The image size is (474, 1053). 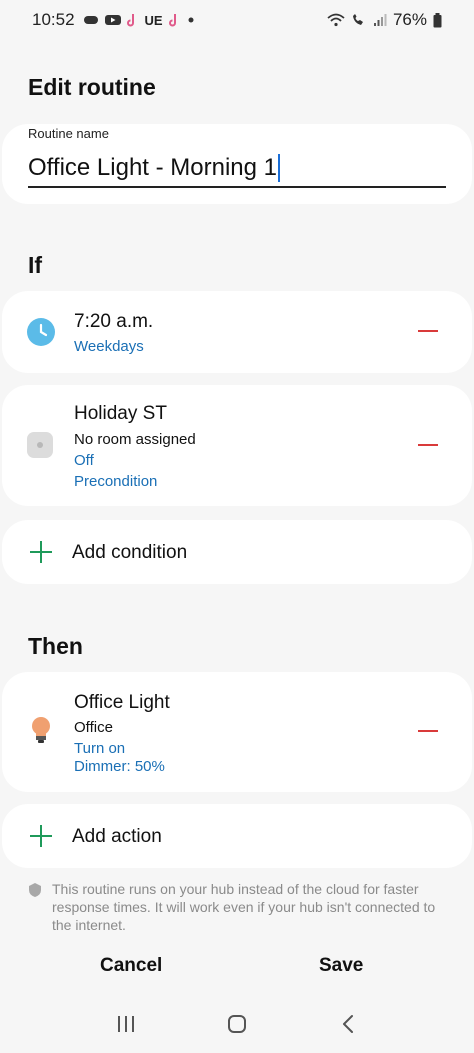 I want to click on status-time: 10:52, so click(x=53, y=19).